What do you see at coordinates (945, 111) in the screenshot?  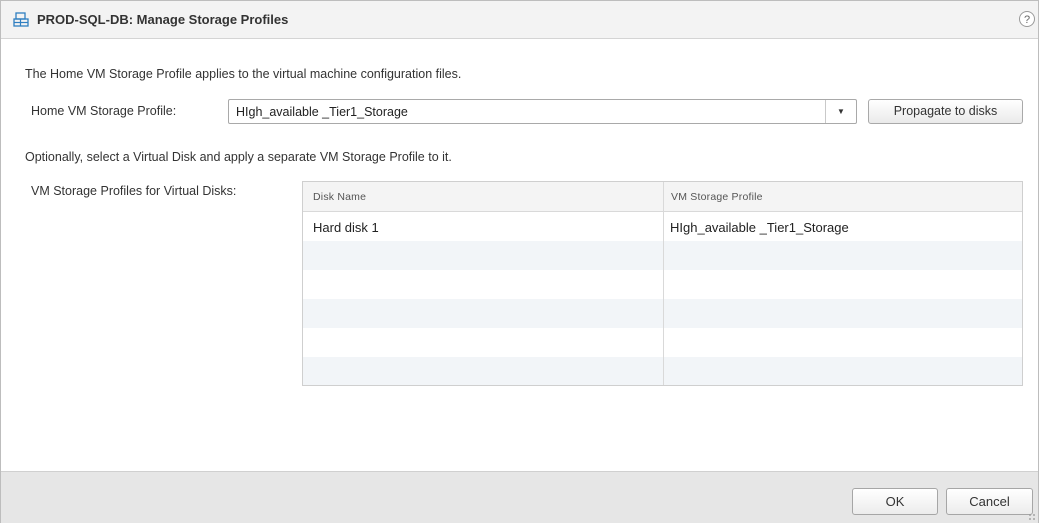 I see `propagate-to-disks-button: Propagate to disks` at bounding box center [945, 111].